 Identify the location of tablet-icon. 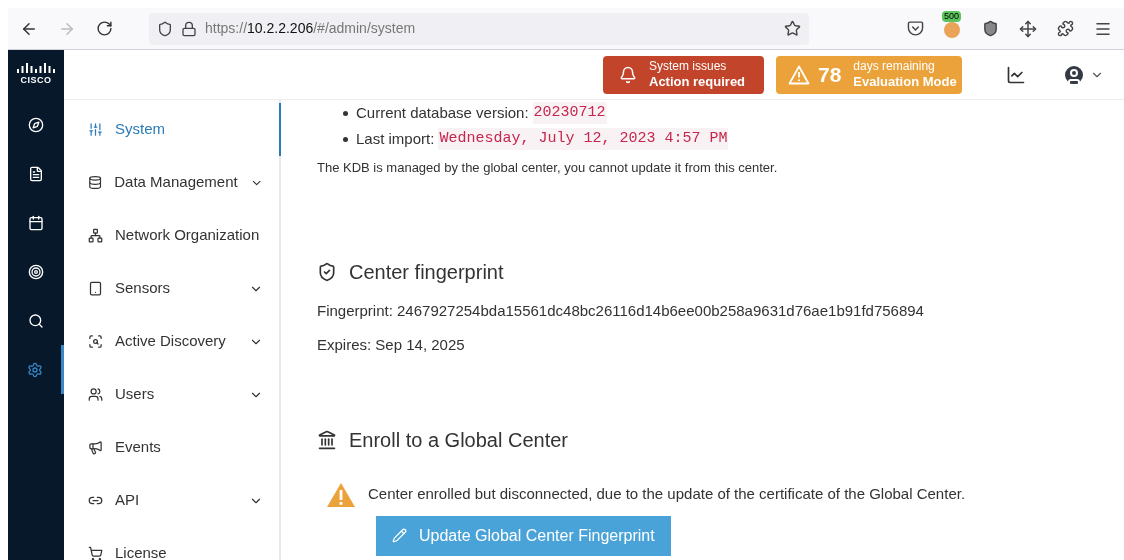
(95, 288).